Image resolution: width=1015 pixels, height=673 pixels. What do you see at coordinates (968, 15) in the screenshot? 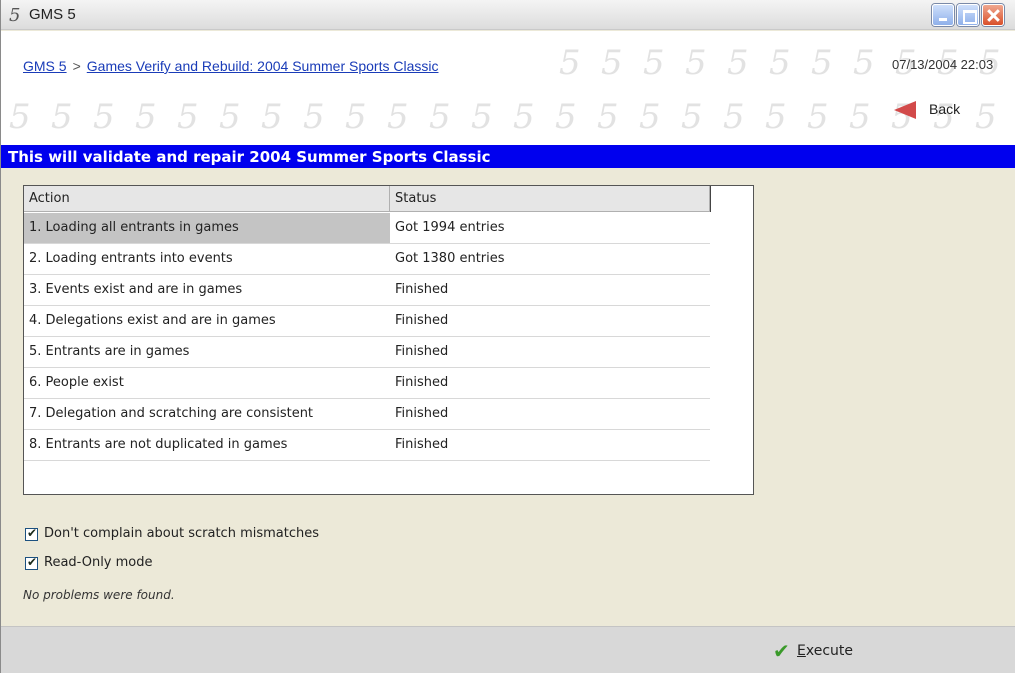
I see `maximize-button` at bounding box center [968, 15].